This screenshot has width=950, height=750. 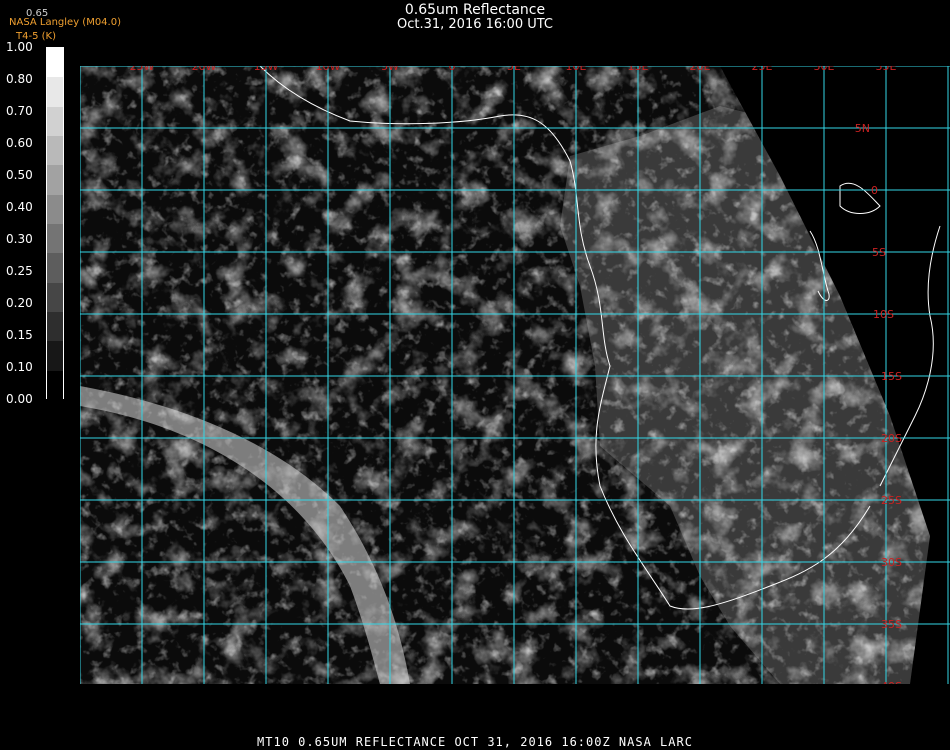 I want to click on latitude-label: 10S, so click(x=883, y=314).